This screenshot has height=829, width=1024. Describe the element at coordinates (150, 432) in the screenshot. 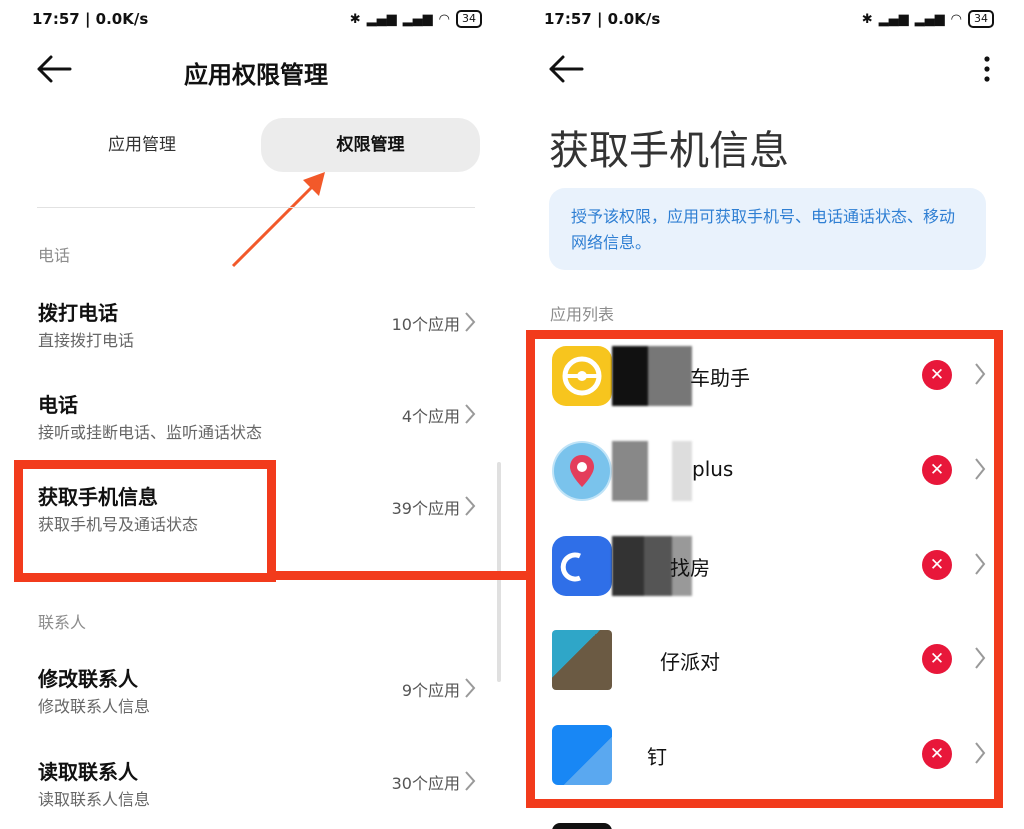

I see `permission-desc: 接听或挂断电话、监听通话状态` at that location.